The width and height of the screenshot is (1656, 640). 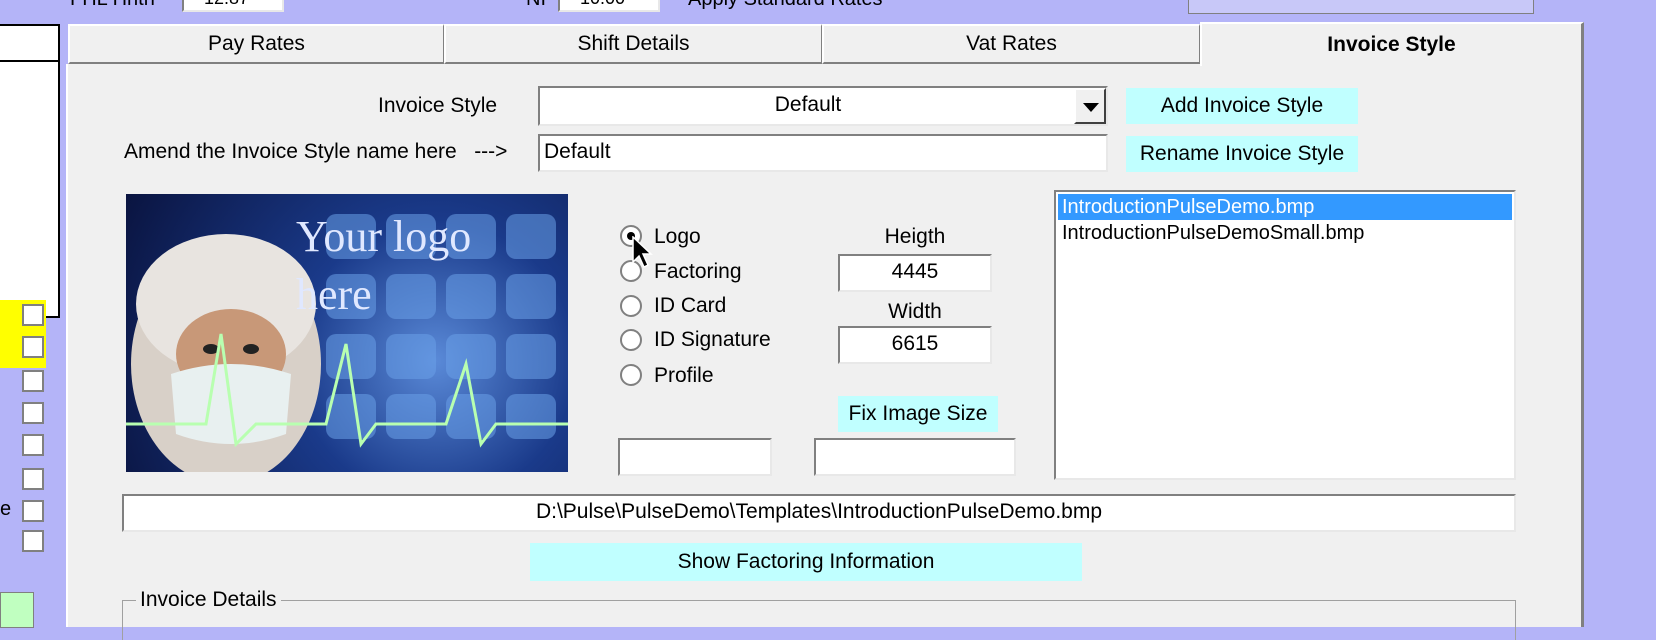 I want to click on width-value: 6615, so click(x=915, y=343).